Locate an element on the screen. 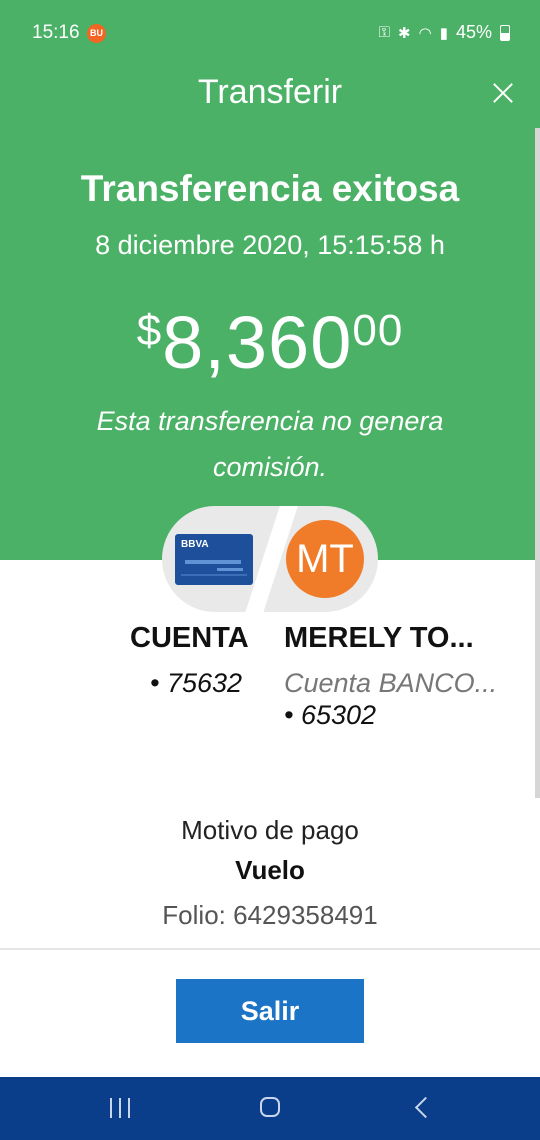 This screenshot has width=540, height=1140. scrollbar is located at coordinates (537, 463).